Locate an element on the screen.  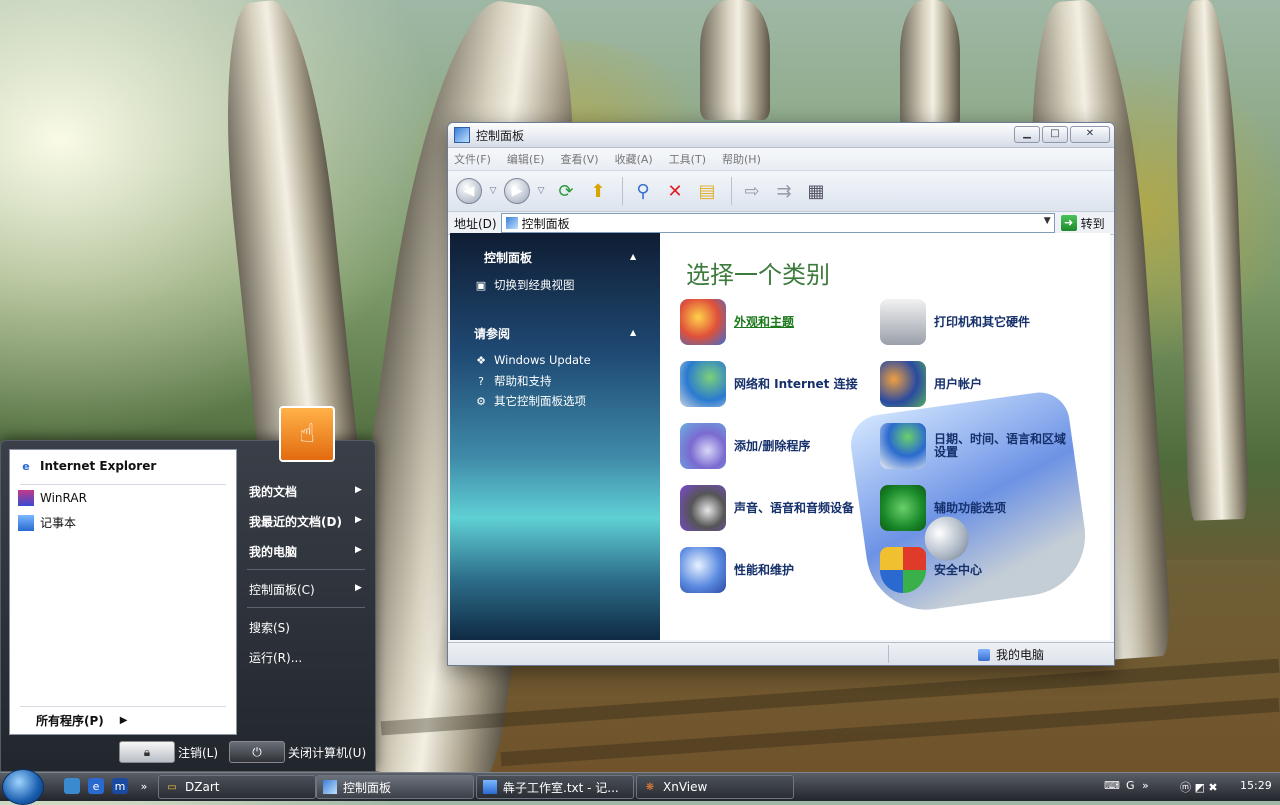
category-printers: 打印机和其它硬件 is located at coordinates (955, 322).